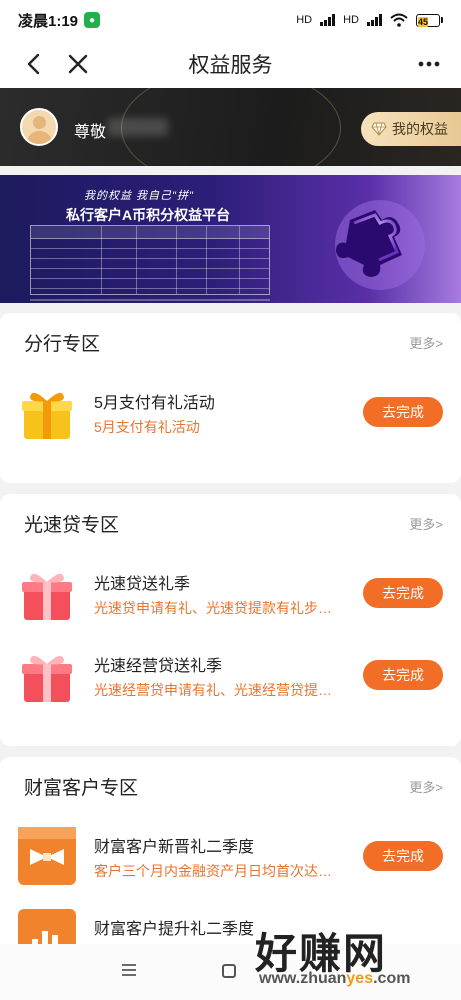  Describe the element at coordinates (39, 127) in the screenshot. I see `avatar` at that location.